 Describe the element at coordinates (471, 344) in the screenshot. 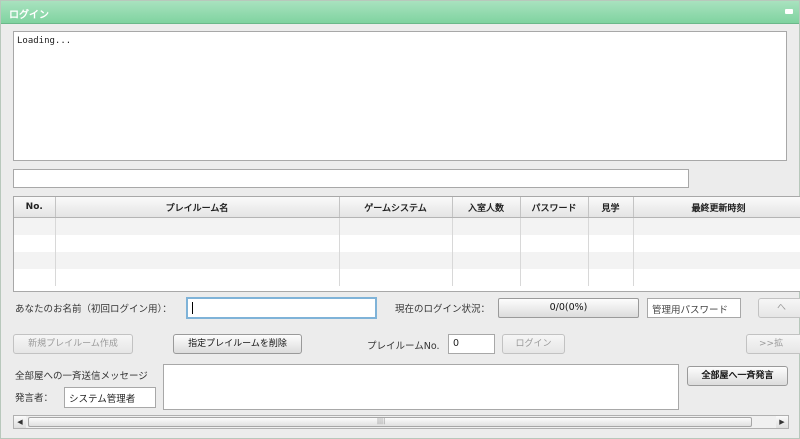

I see `room-no-input: 0` at that location.